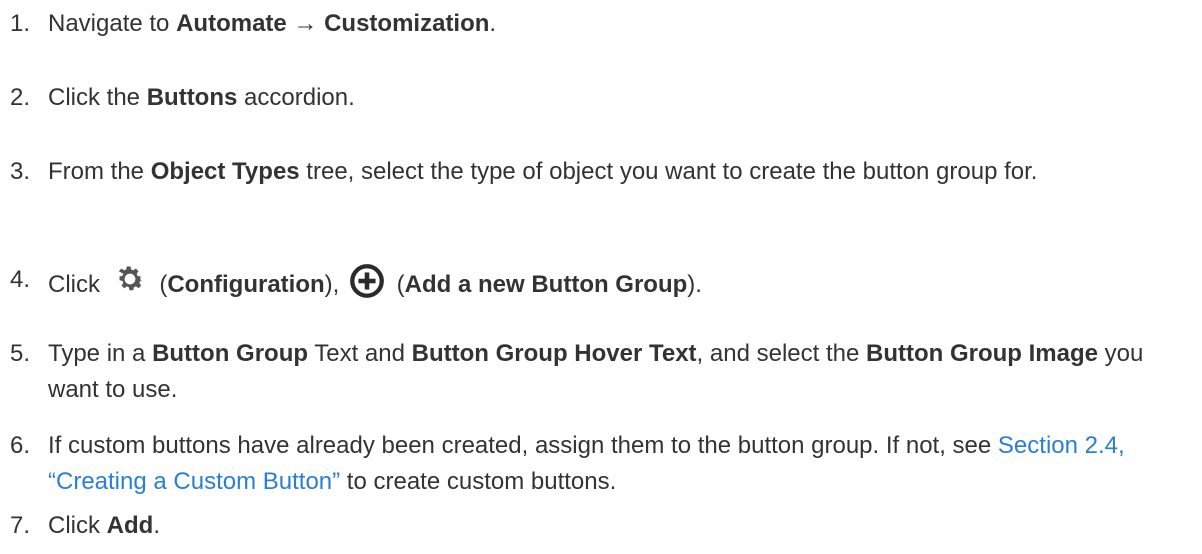 This screenshot has height=554, width=1202. What do you see at coordinates (602, 98) in the screenshot?
I see `step-2: 2. Click the Buttons accordion.` at bounding box center [602, 98].